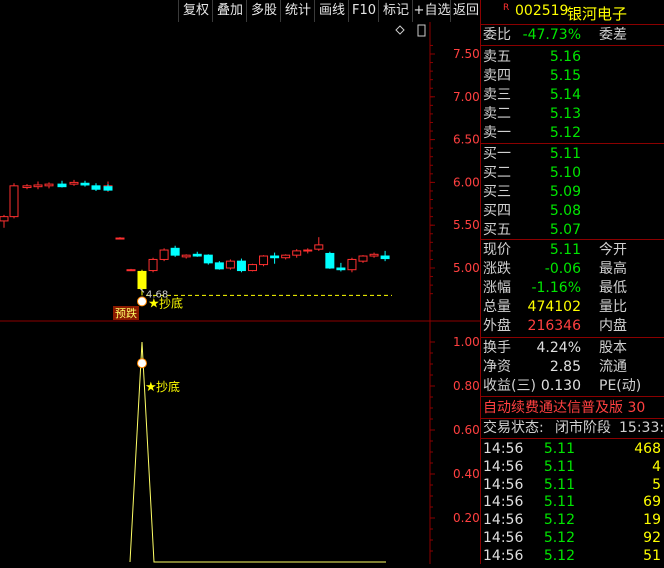 This screenshot has width=664, height=568. Describe the element at coordinates (652, 555) in the screenshot. I see `tick-volume: 51` at that location.